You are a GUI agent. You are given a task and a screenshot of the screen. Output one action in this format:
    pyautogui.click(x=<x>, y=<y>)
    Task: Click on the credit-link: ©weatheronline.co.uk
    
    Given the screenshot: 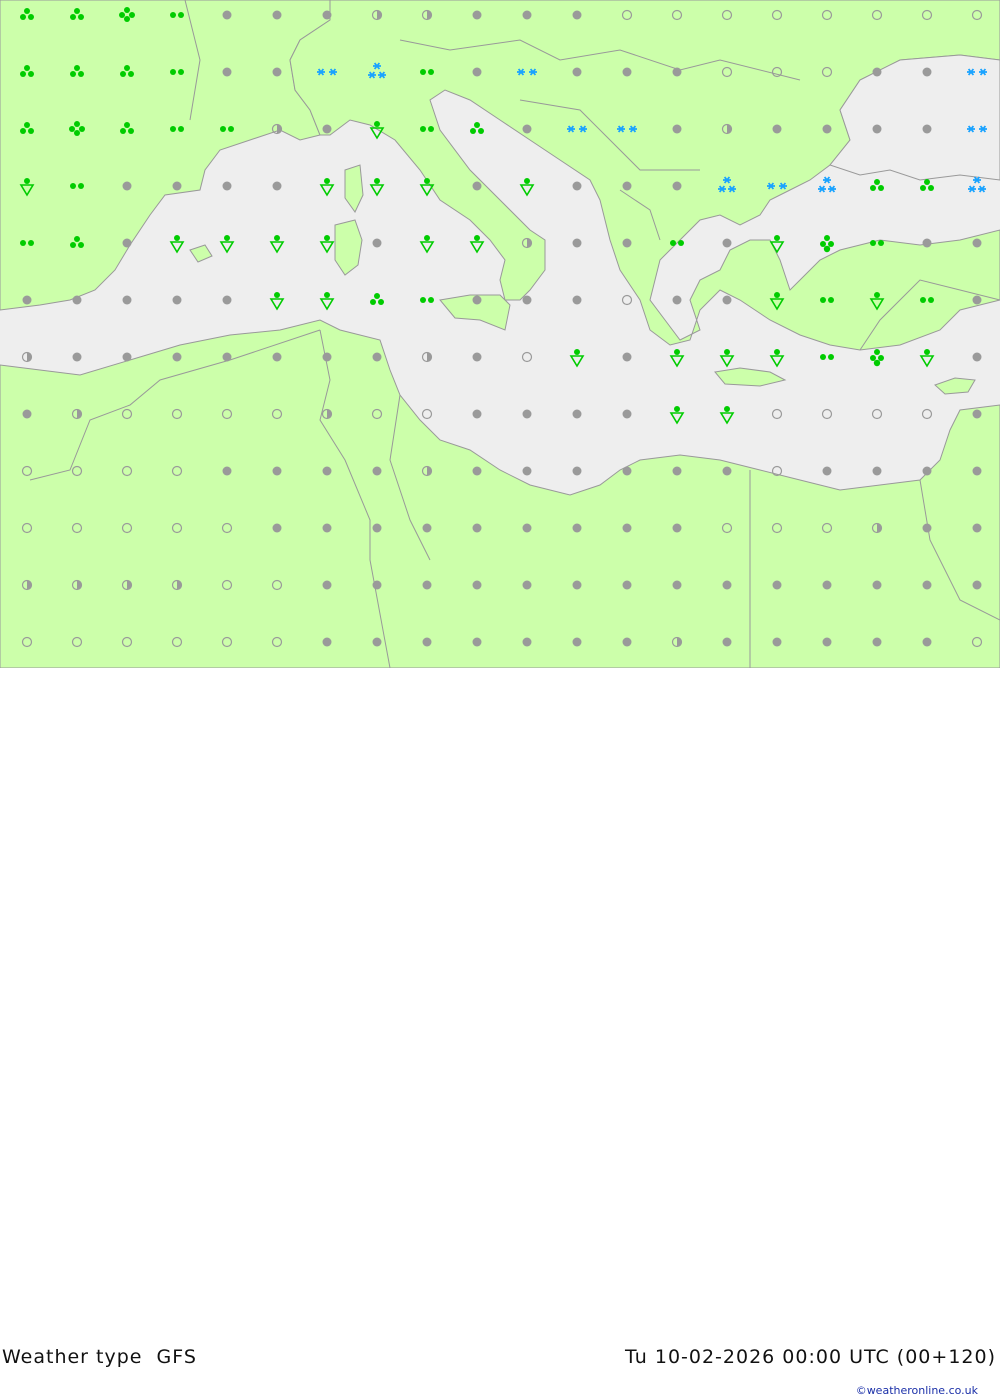 What is the action you would take?
    pyautogui.click(x=917, y=1390)
    